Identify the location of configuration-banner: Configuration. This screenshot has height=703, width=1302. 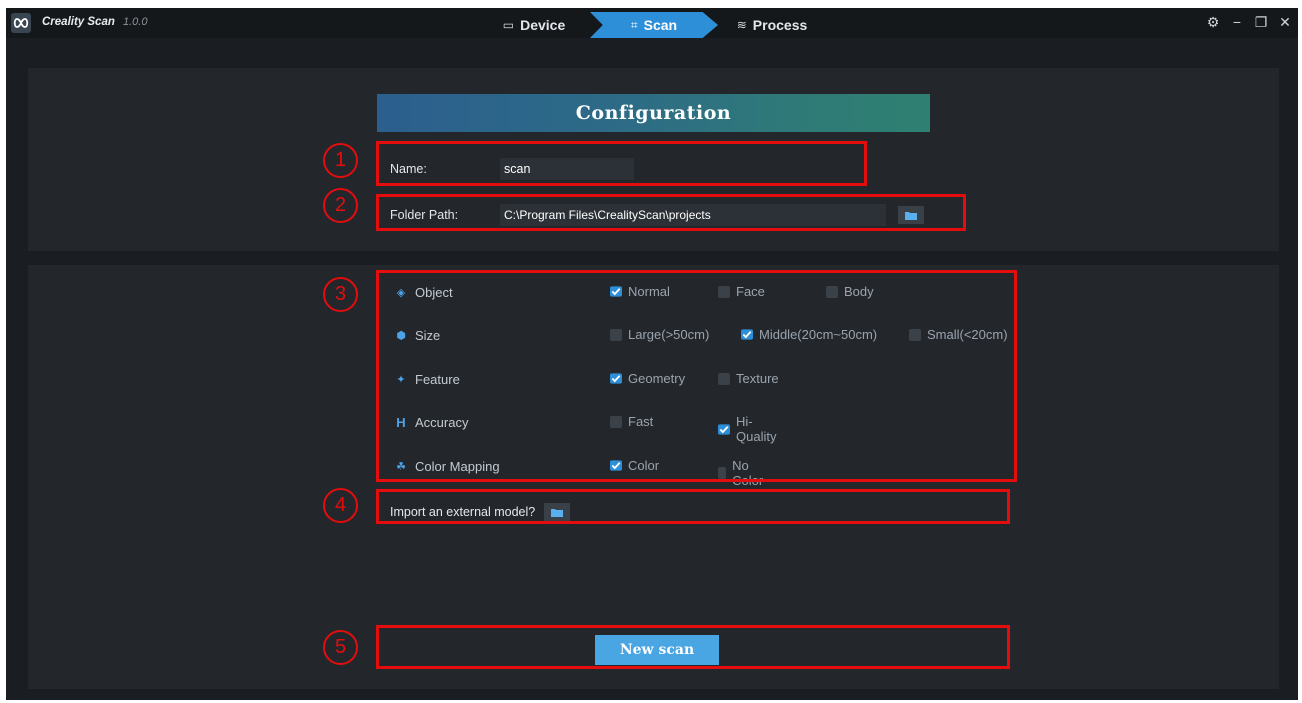
(653, 113).